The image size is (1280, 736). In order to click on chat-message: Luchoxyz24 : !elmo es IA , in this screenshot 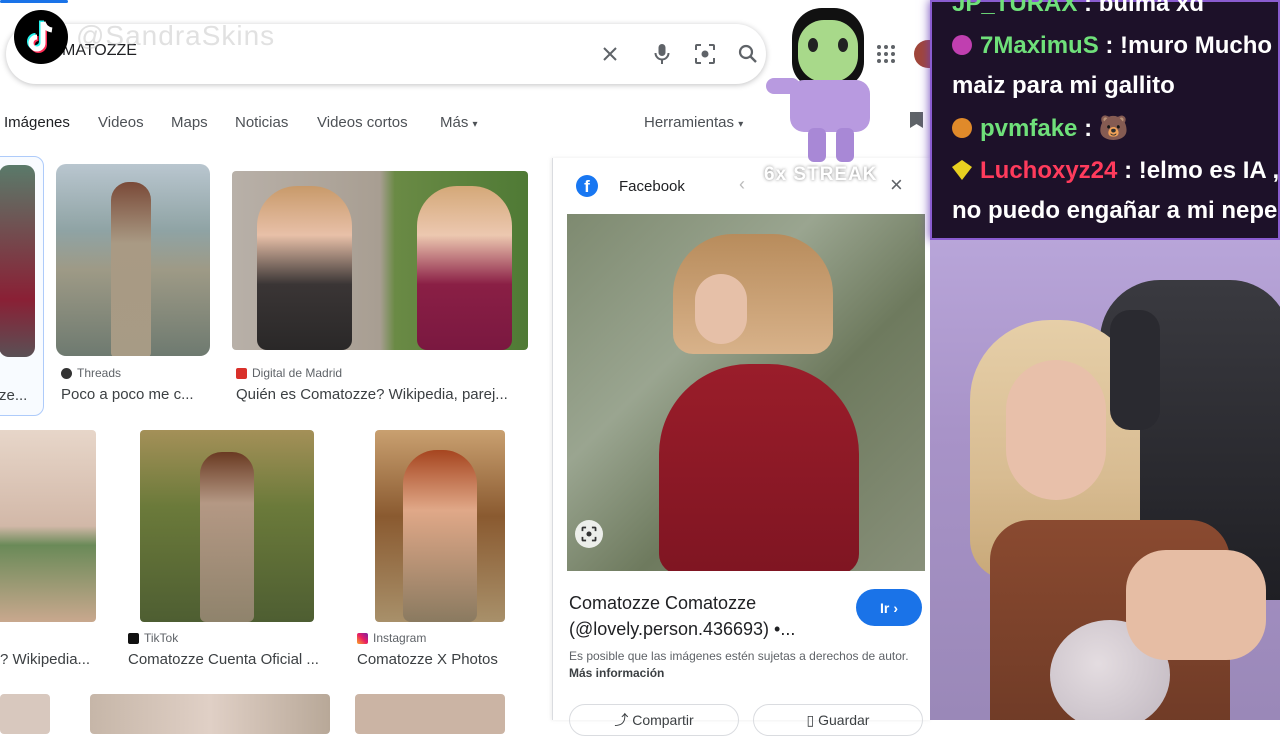, I will do `click(1115, 171)`.